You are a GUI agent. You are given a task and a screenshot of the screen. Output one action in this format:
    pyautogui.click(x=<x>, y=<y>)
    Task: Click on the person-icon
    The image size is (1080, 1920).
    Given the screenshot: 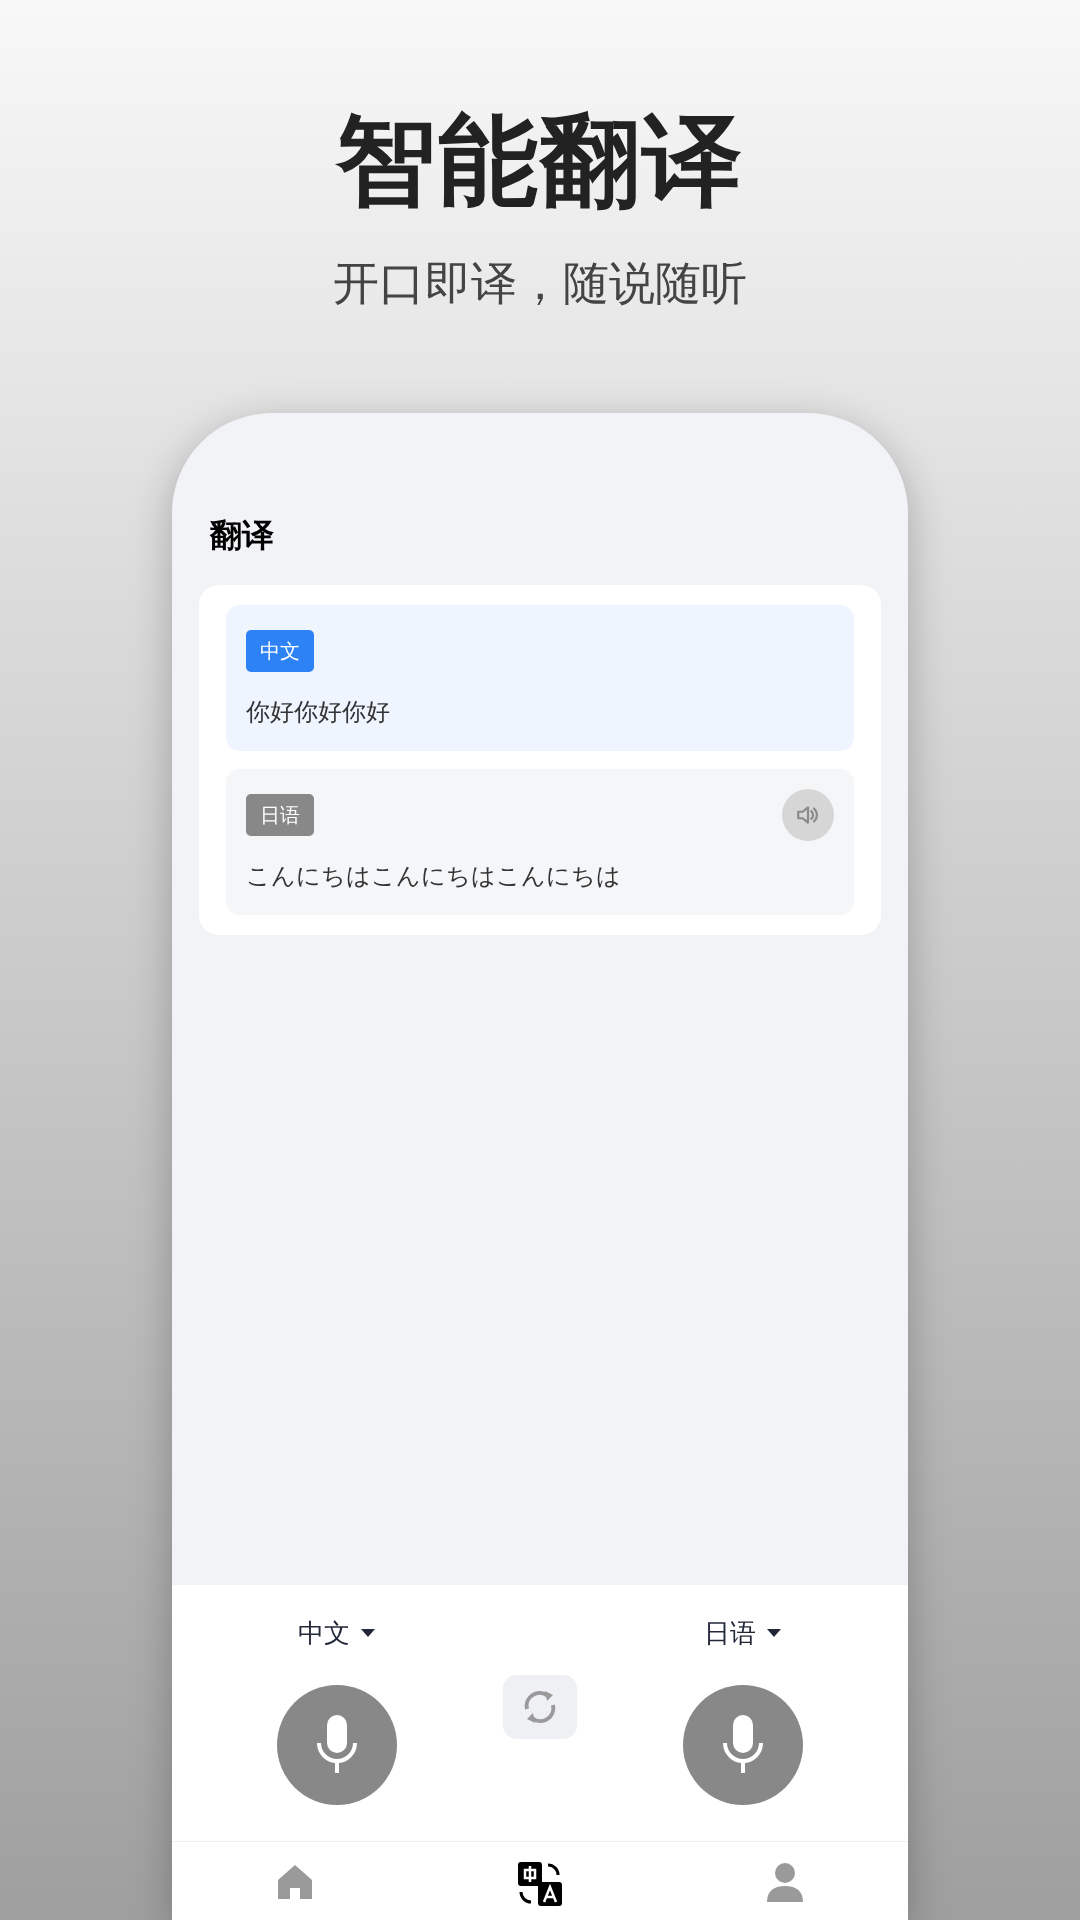 What is the action you would take?
    pyautogui.click(x=785, y=1882)
    